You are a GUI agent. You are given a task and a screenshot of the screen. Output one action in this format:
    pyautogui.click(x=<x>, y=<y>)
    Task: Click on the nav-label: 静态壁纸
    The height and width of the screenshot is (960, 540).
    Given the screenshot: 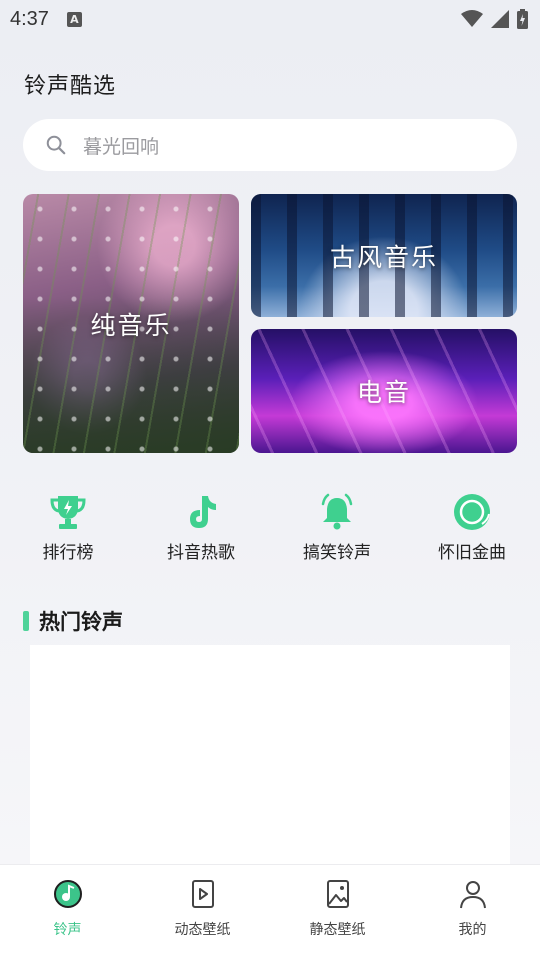 What is the action you would take?
    pyautogui.click(x=337, y=930)
    